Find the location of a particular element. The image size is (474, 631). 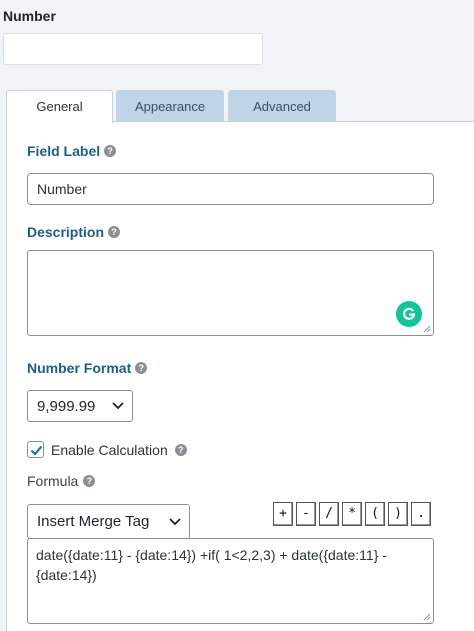

number-format-heading: Number Format ? is located at coordinates (87, 368).